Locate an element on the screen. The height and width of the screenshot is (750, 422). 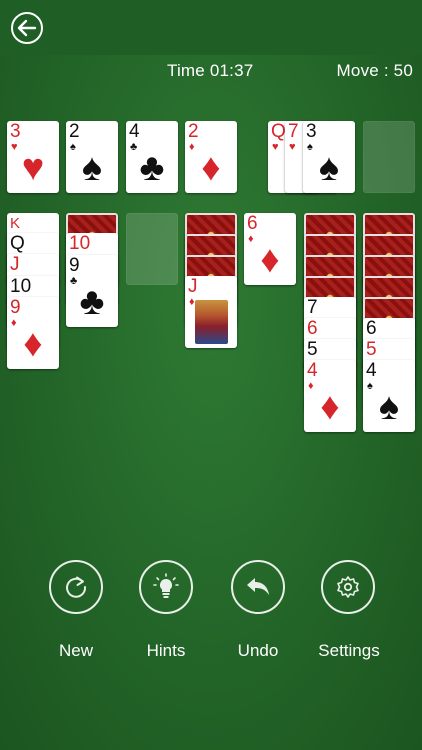
tableau-empty-slot is located at coordinates (152, 249).